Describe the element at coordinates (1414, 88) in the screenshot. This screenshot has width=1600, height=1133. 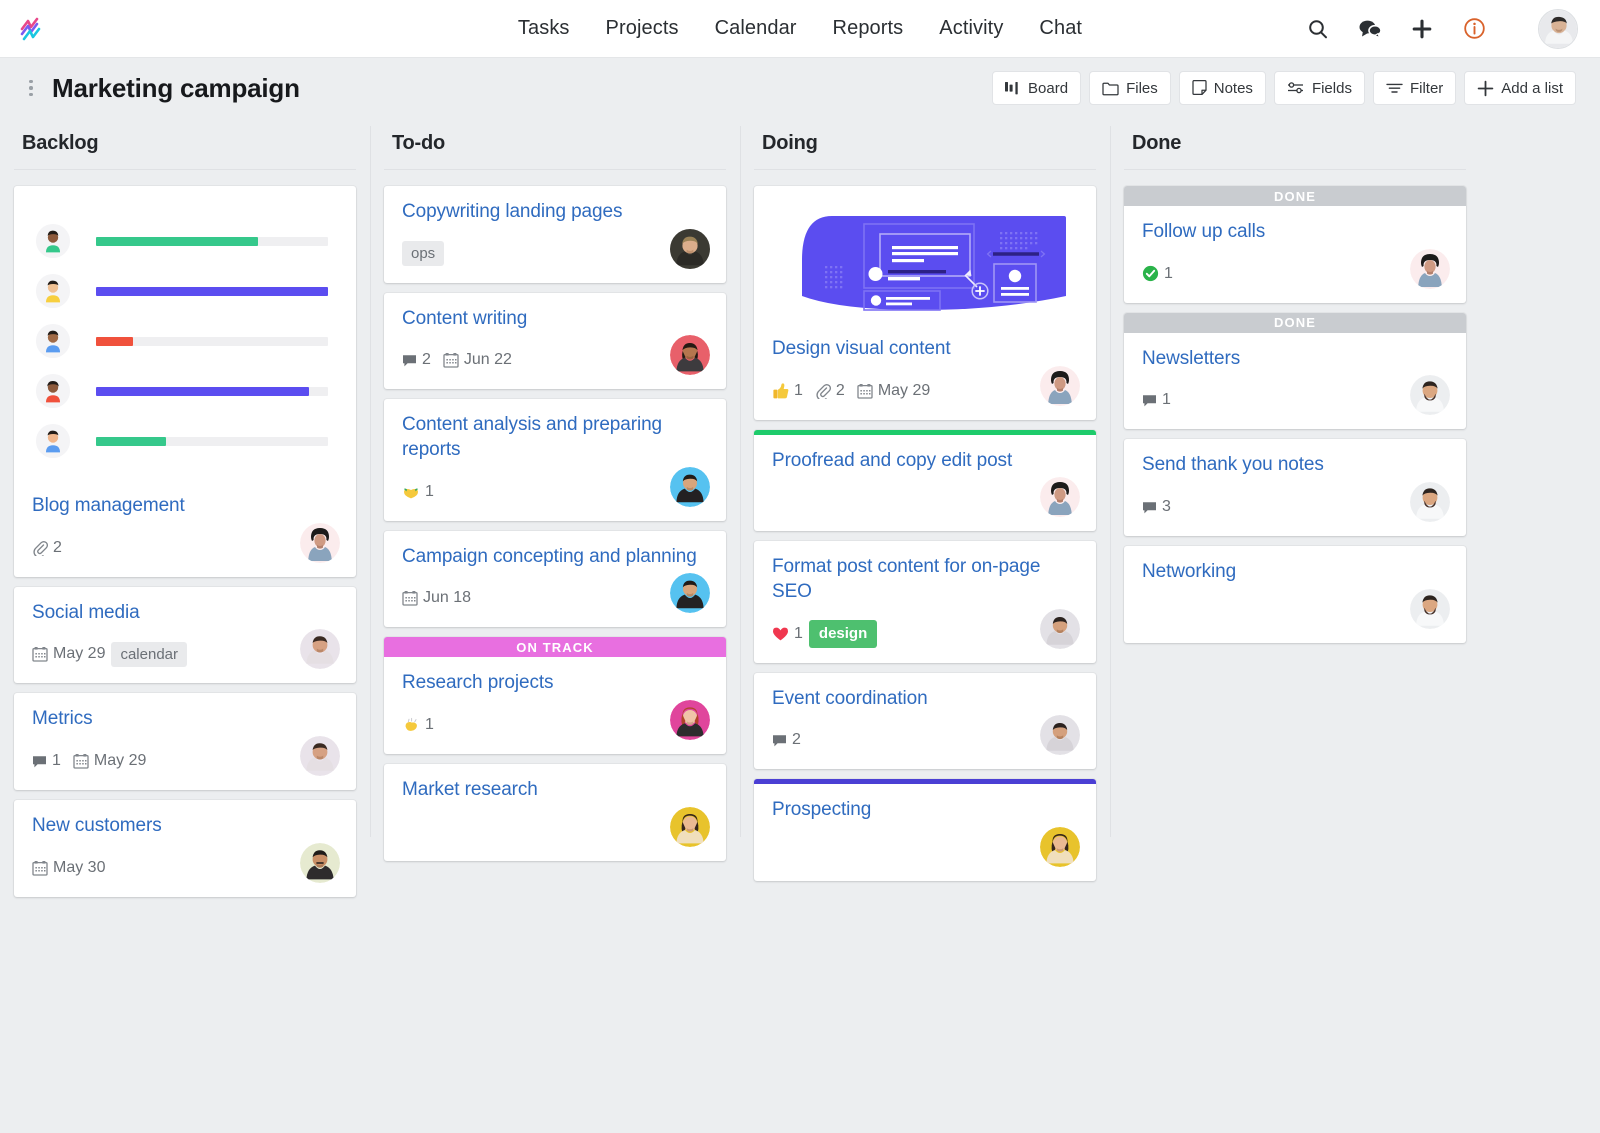
I see `filter-button: Filter` at that location.